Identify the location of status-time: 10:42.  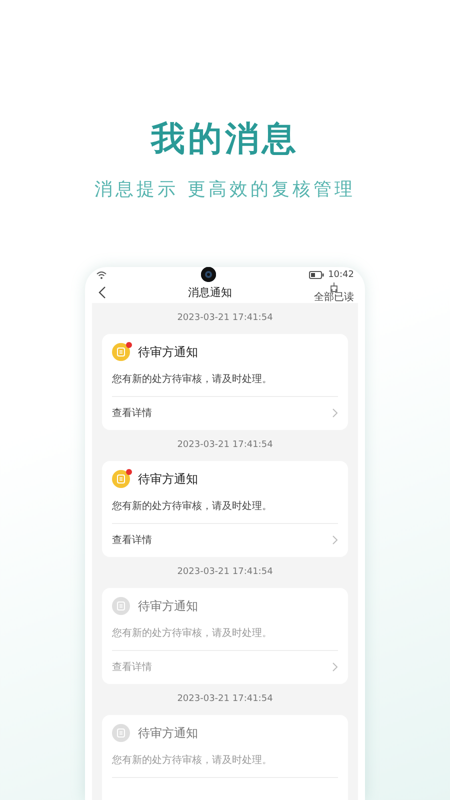
(341, 275).